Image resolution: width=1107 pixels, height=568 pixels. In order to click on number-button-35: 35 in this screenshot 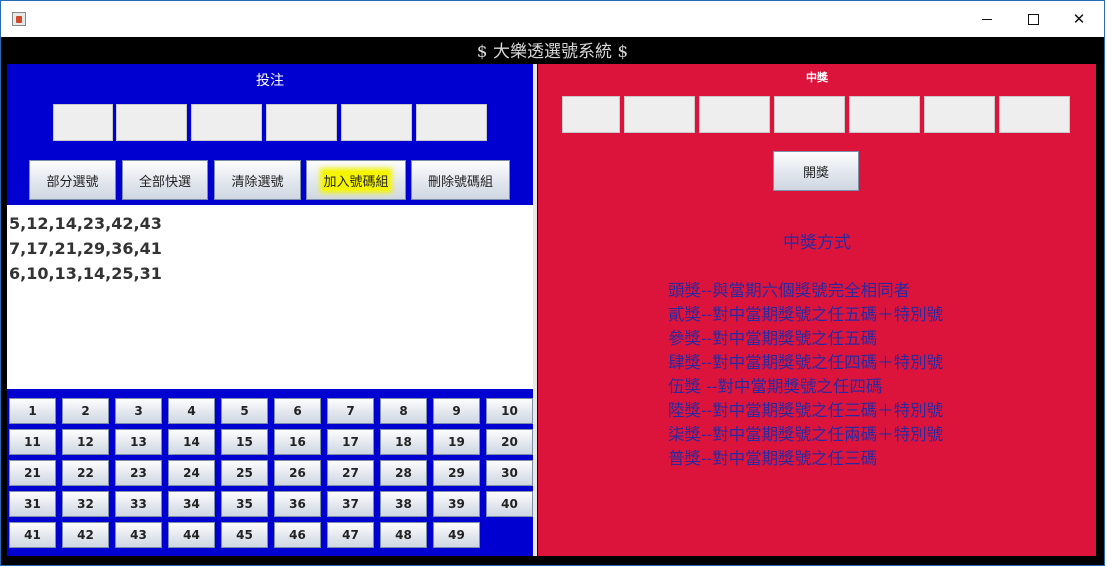, I will do `click(244, 504)`.